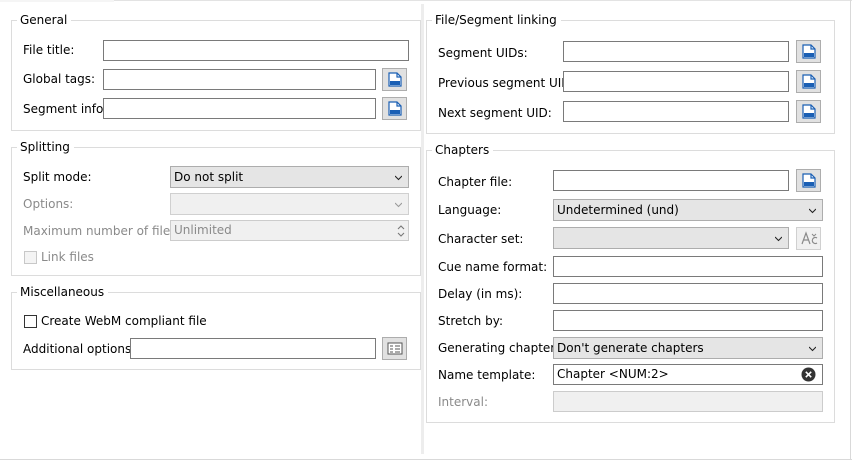 The width and height of the screenshot is (852, 464). I want to click on charset-icon, so click(809, 238).